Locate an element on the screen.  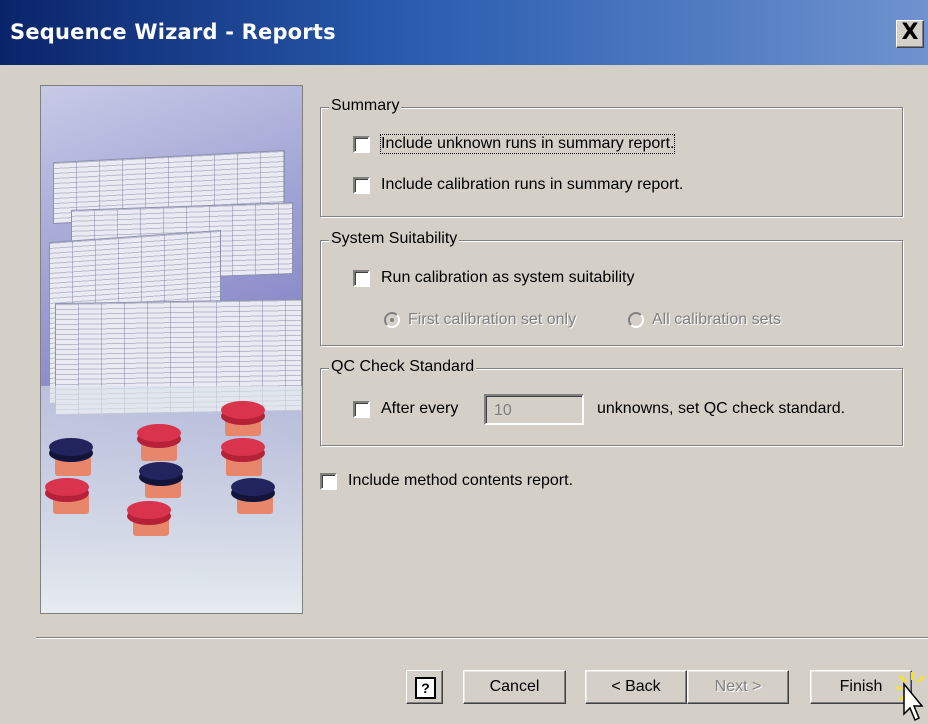
first-set-option: First calibration set only is located at coordinates (480, 320).